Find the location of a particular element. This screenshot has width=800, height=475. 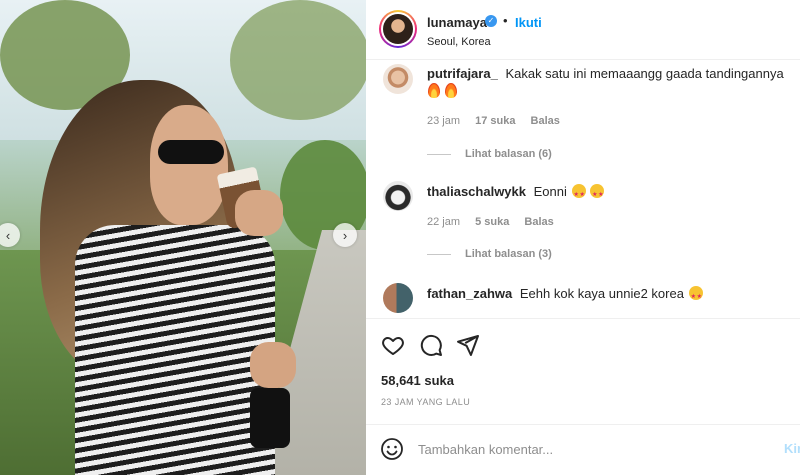

verified-badge-icon: ✓ is located at coordinates (491, 21).